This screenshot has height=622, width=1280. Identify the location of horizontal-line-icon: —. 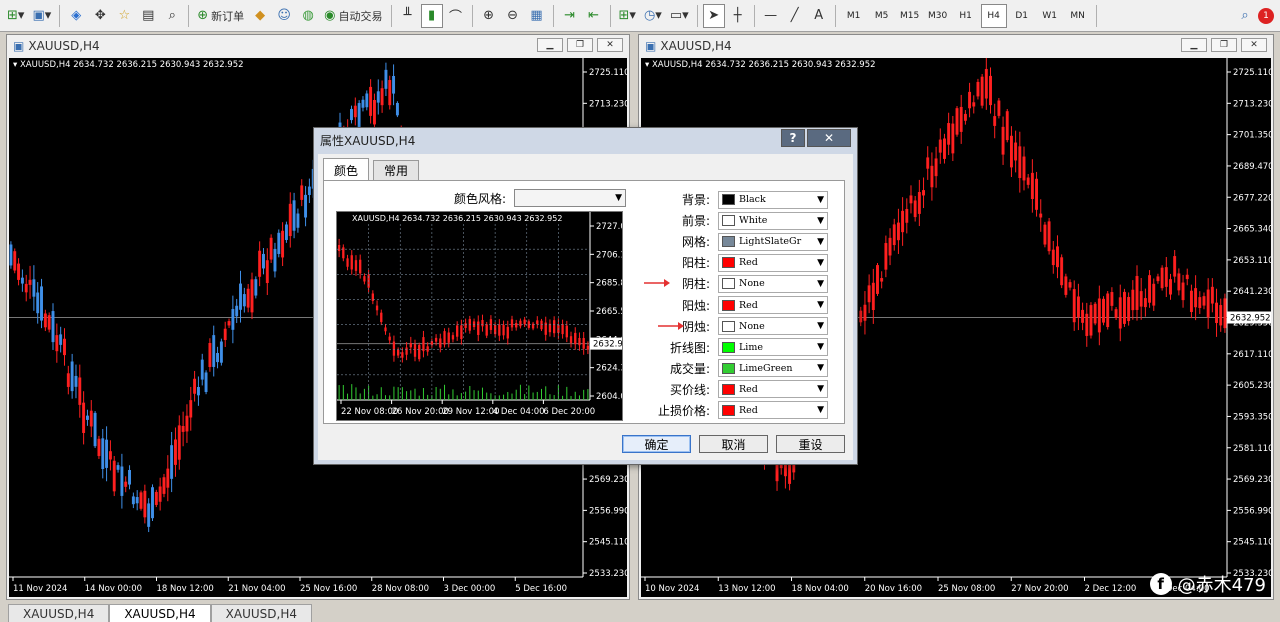
(771, 16).